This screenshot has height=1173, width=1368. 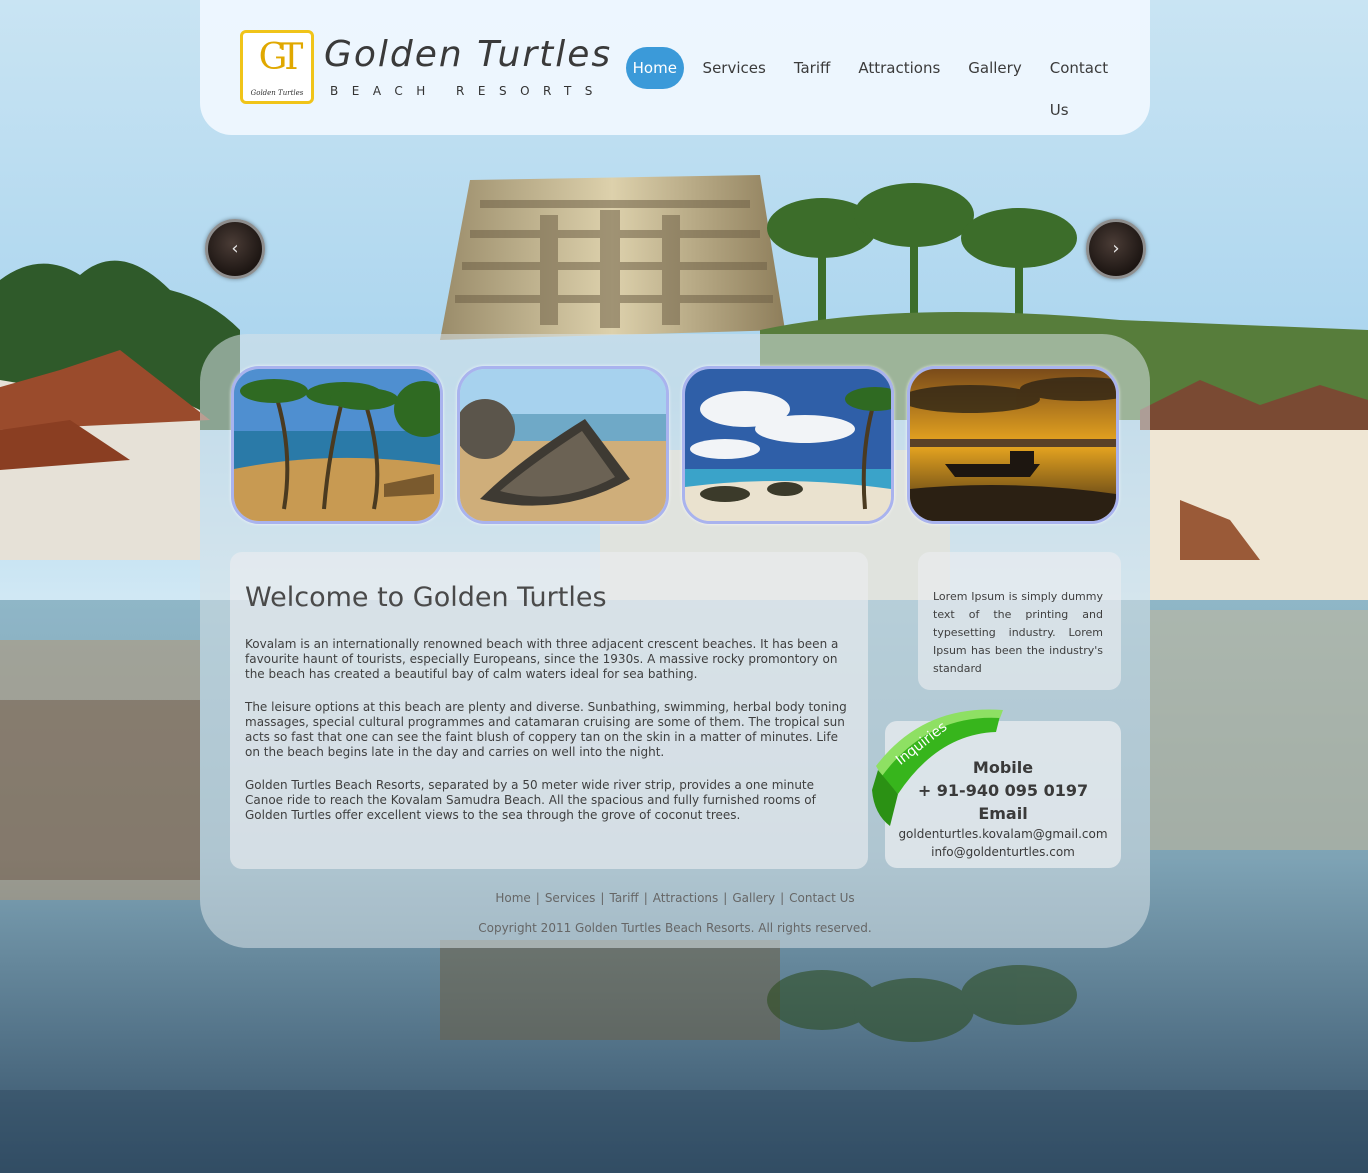 What do you see at coordinates (812, 68) in the screenshot?
I see `nav-tariff: Tariff` at bounding box center [812, 68].